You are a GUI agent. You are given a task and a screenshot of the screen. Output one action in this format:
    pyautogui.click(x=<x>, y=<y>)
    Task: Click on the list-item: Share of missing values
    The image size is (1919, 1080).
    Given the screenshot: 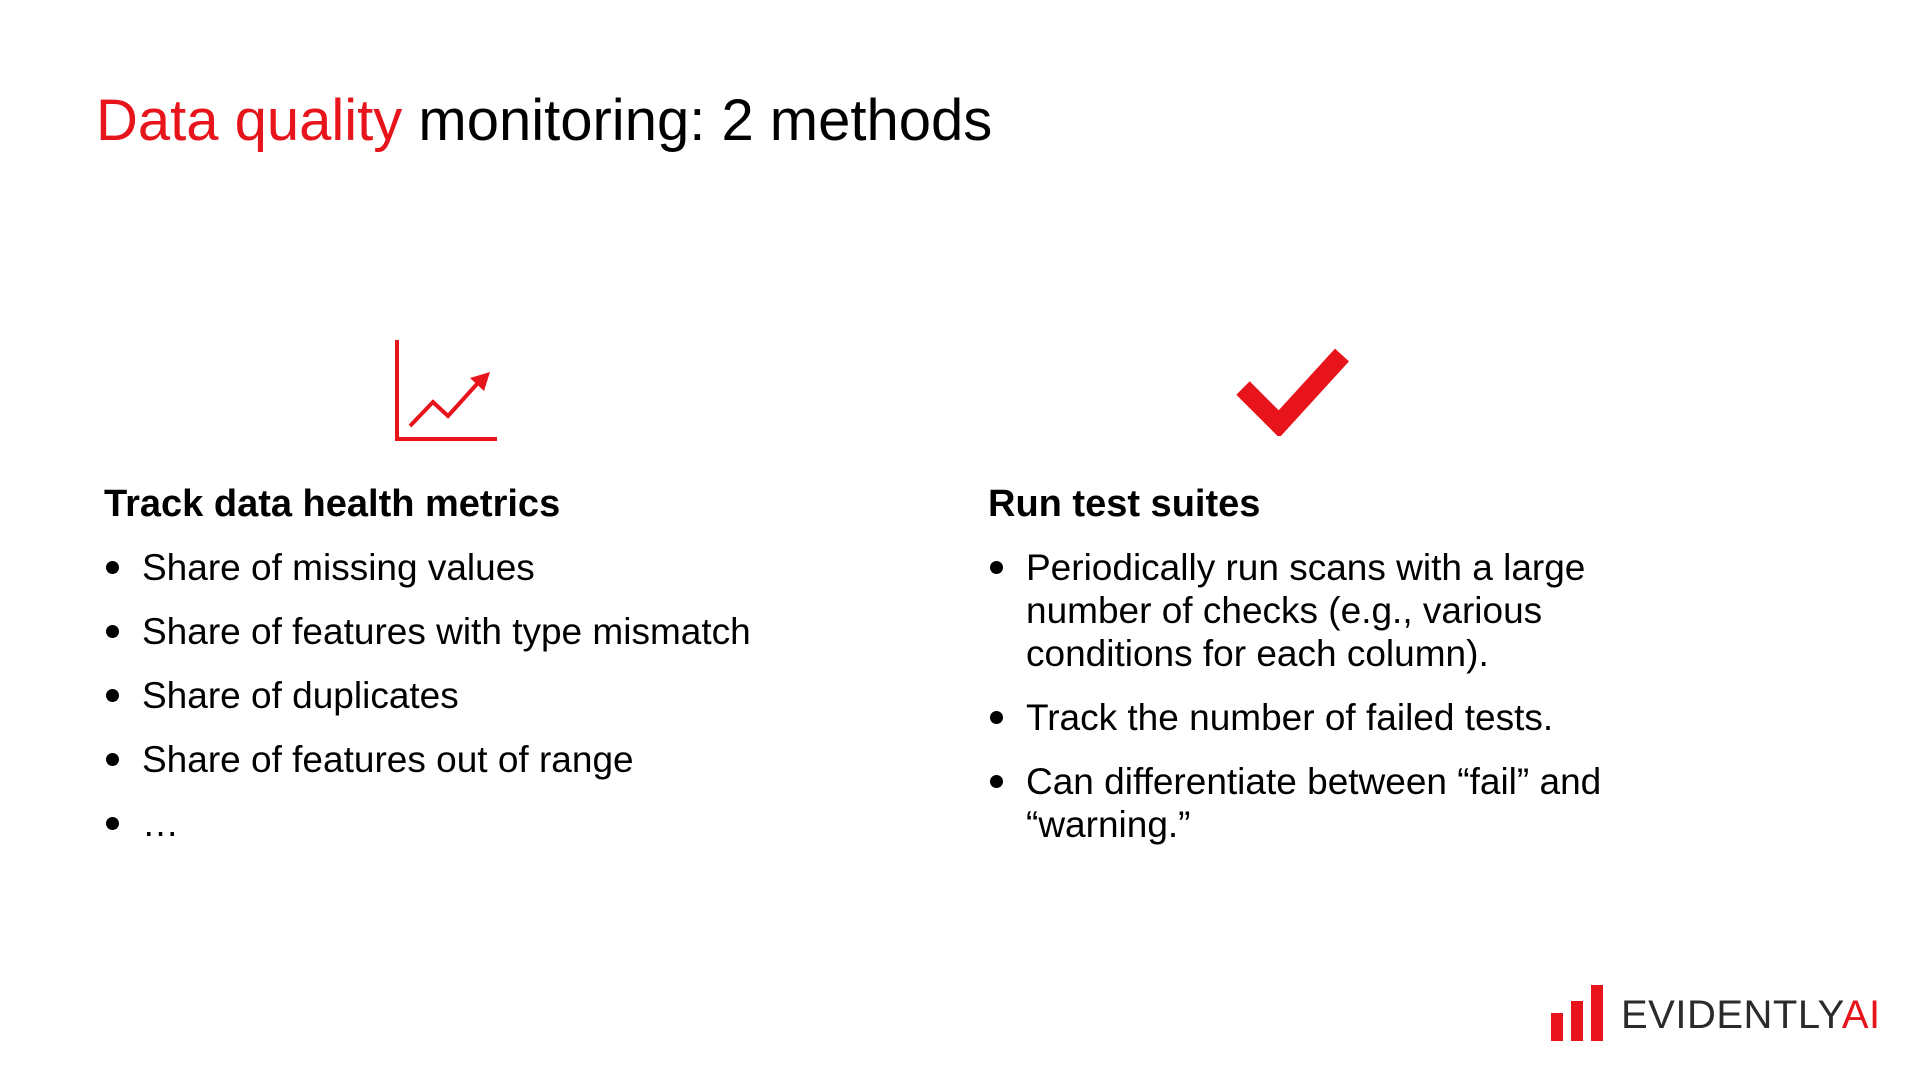 What is the action you would take?
    pyautogui.click(x=427, y=567)
    